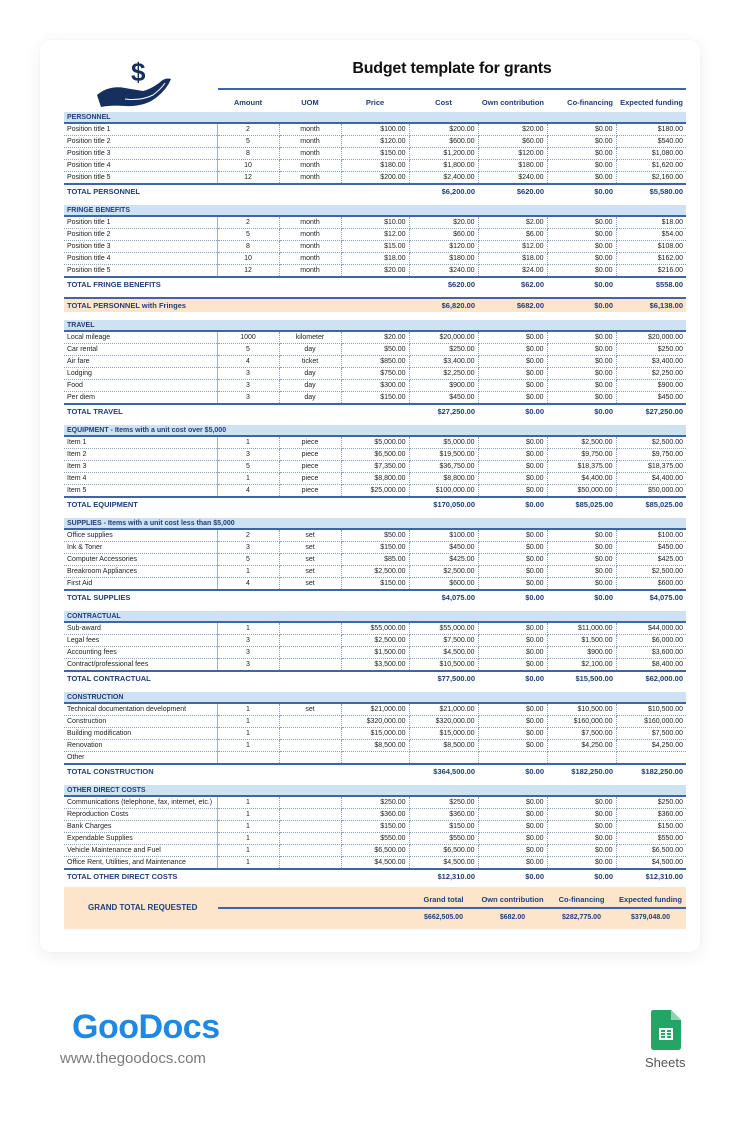  Describe the element at coordinates (651, 838) in the screenshot. I see `cell-expected: $550.00` at that location.